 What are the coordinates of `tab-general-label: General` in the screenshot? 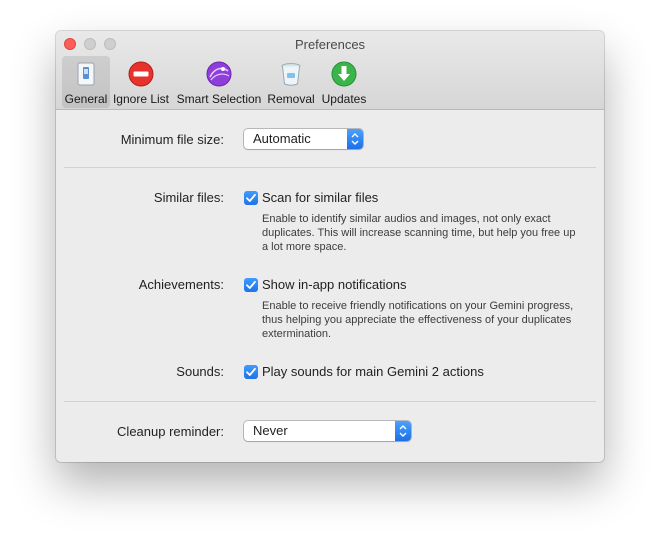 It's located at (86, 99).